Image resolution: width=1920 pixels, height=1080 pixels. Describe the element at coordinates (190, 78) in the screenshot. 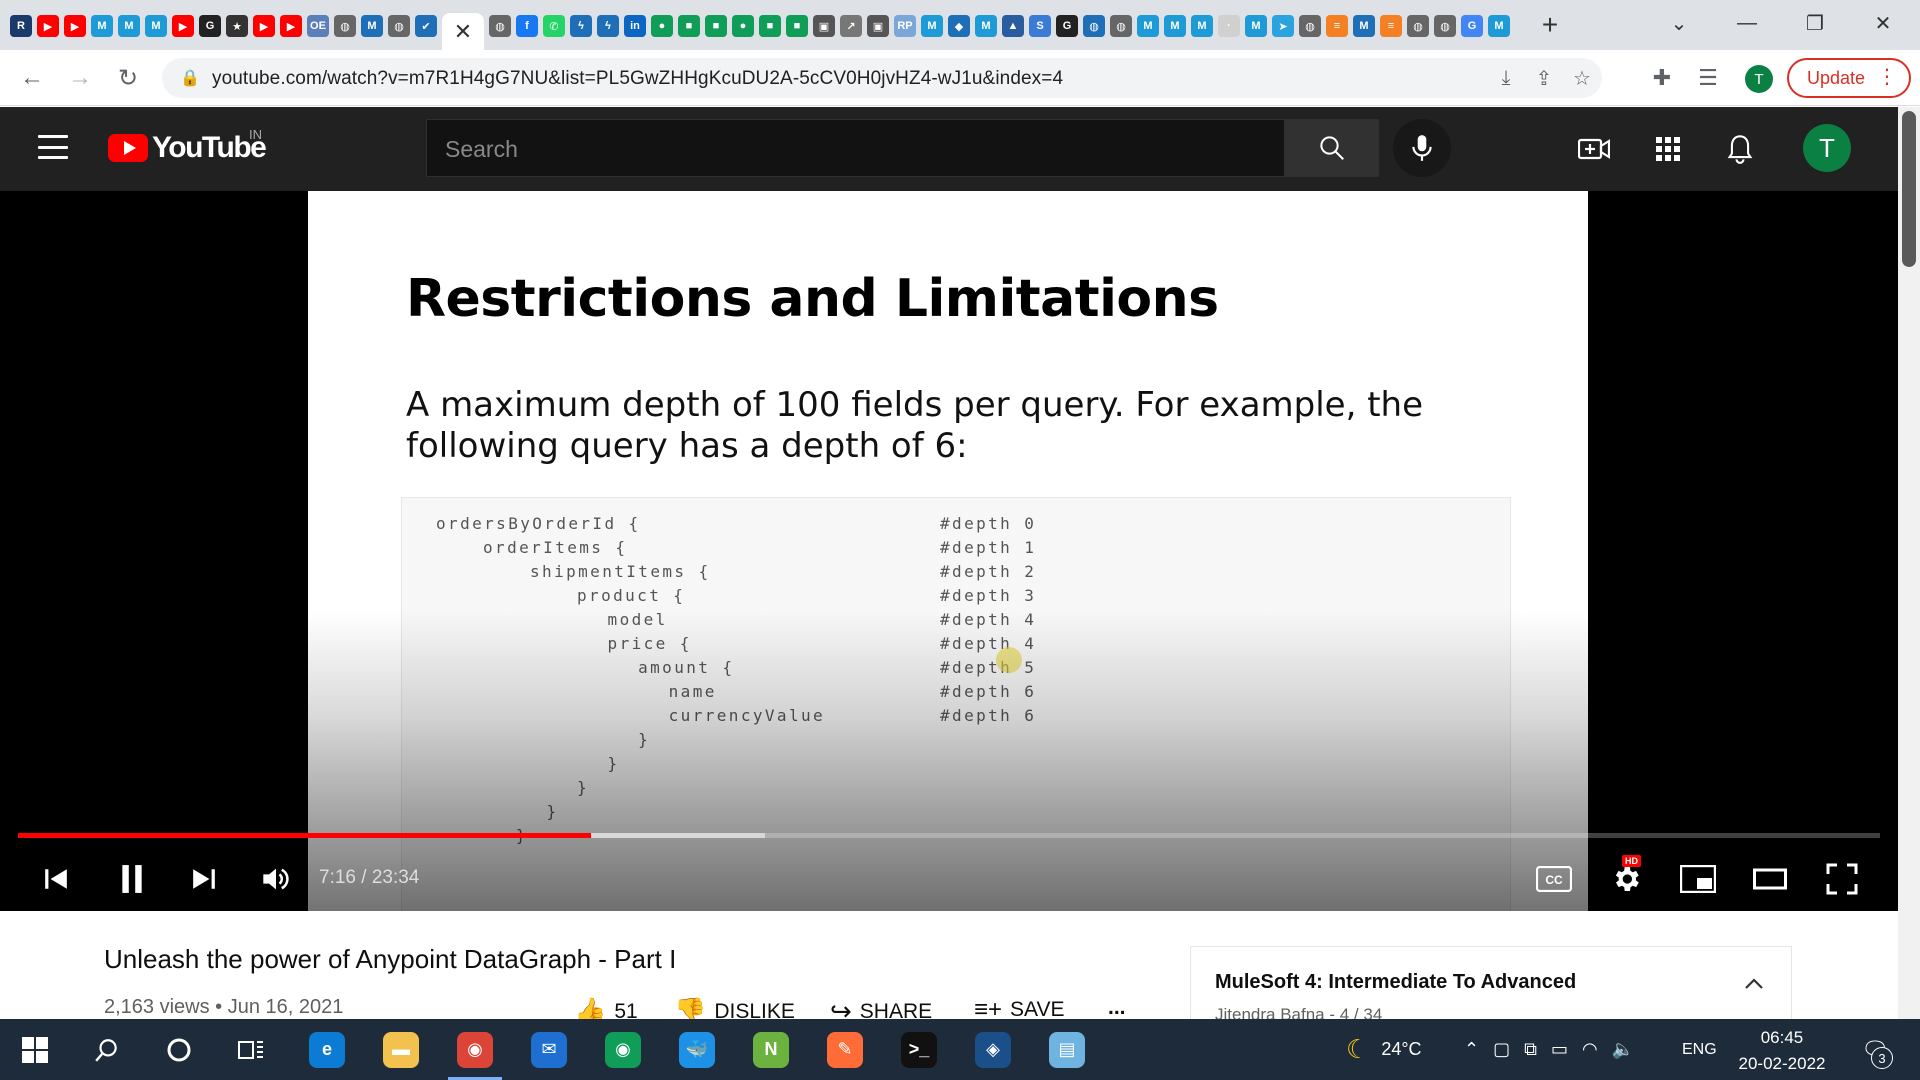

I see `lock-icon: 🔒` at that location.